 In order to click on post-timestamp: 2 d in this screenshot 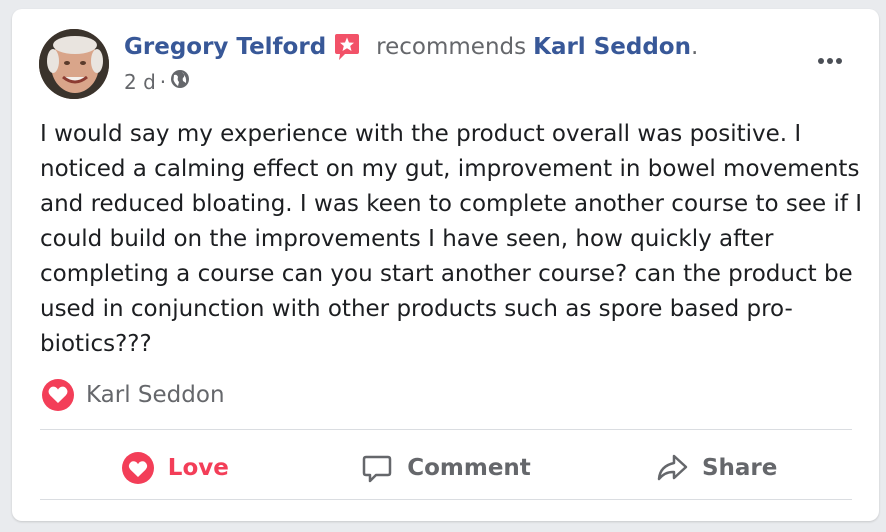, I will do `click(140, 82)`.